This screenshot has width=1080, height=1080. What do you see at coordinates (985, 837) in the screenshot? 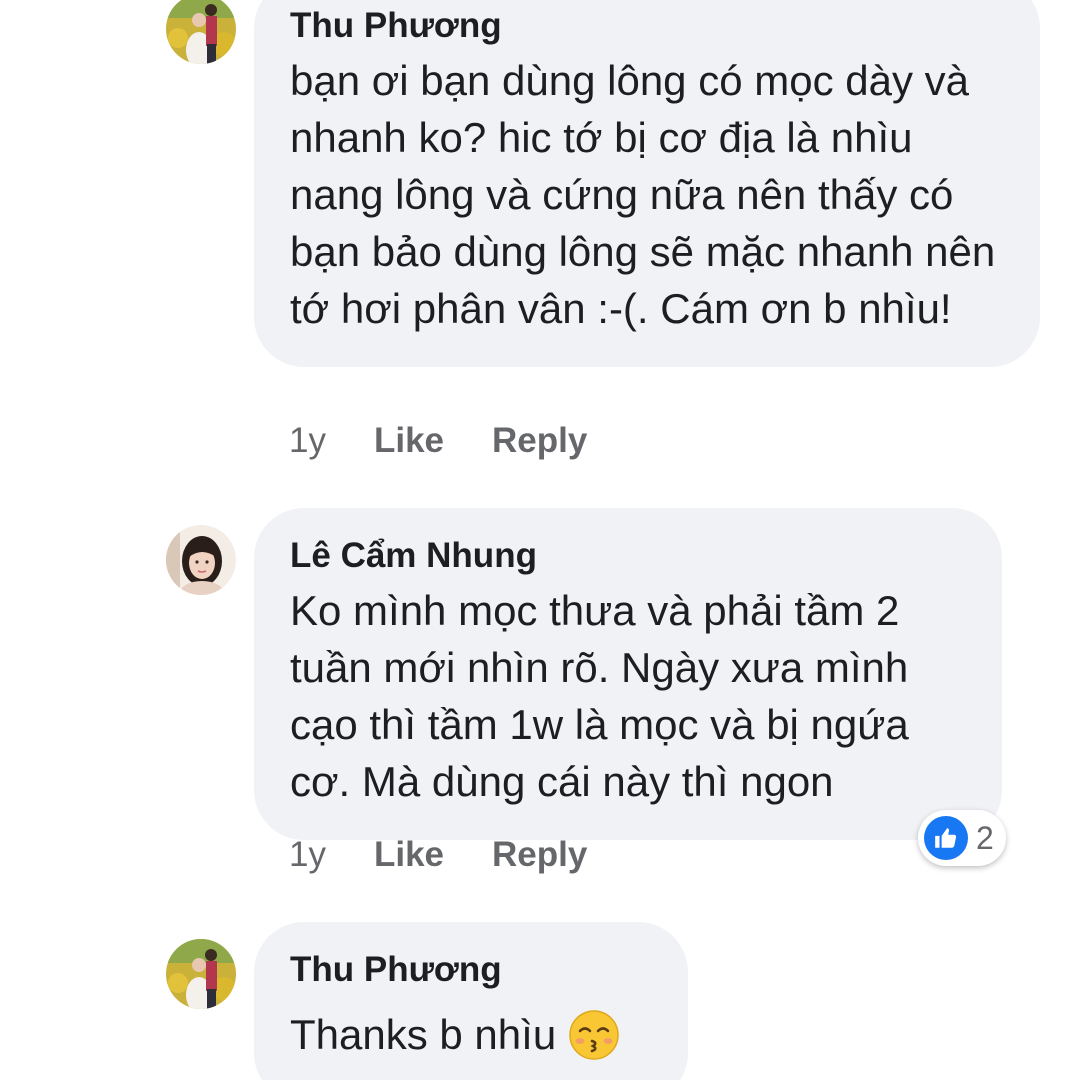
I see `reaction-count: 2` at bounding box center [985, 837].